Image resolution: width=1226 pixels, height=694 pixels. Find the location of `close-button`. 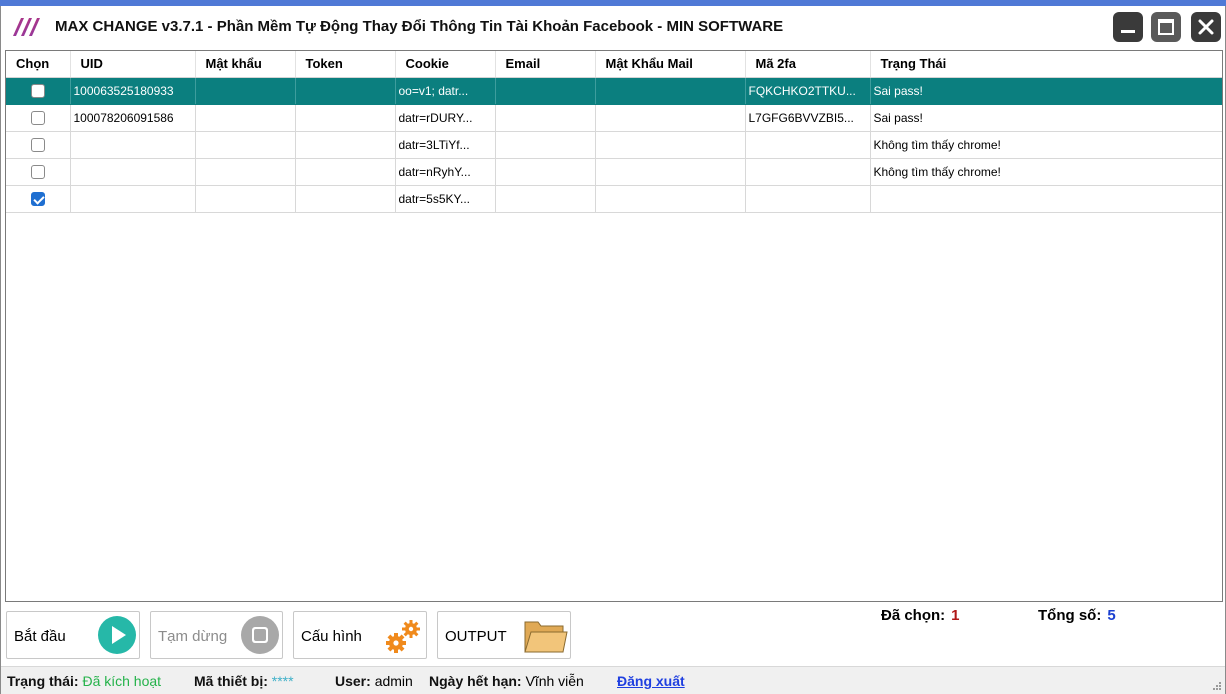

close-button is located at coordinates (1206, 27).